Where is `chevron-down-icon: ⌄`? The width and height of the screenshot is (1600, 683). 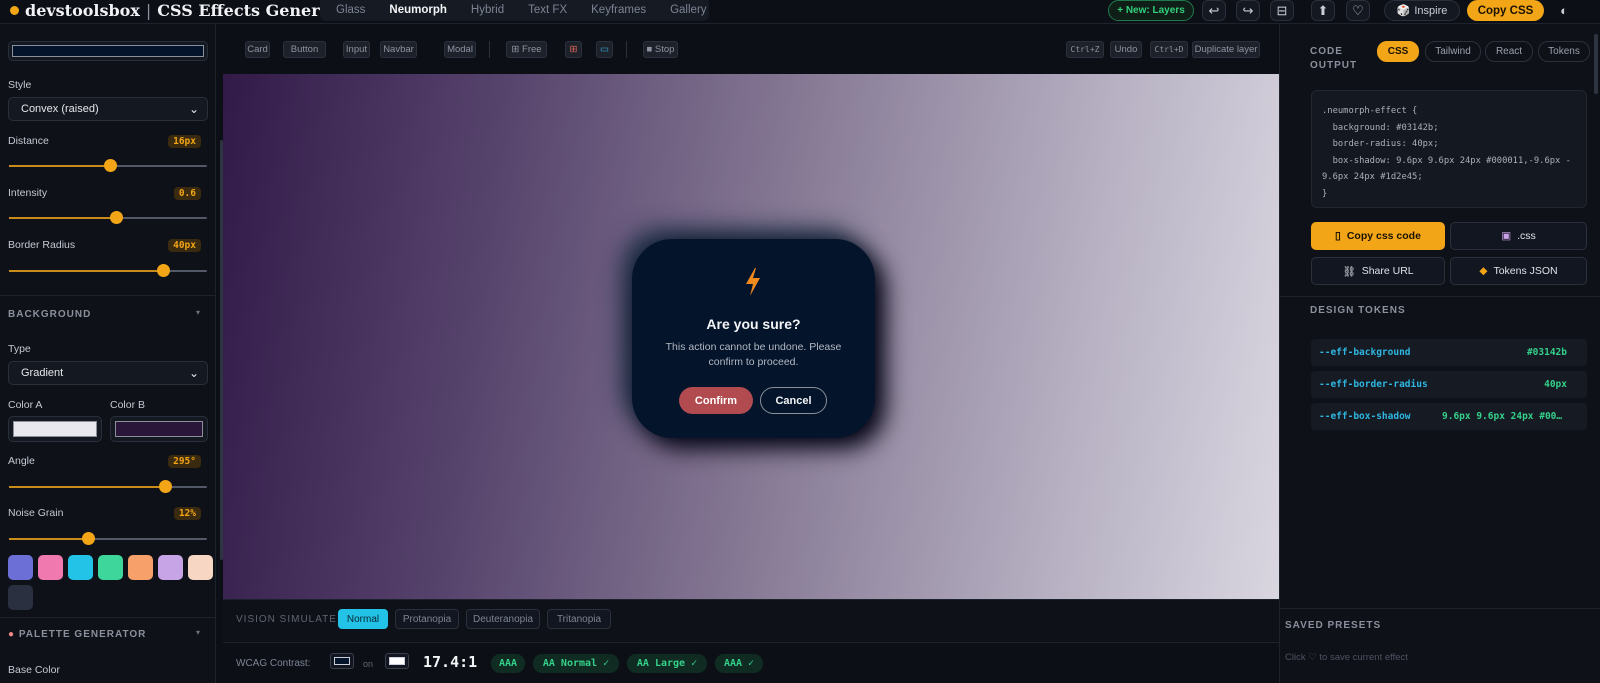
chevron-down-icon: ⌄ is located at coordinates (193, 373).